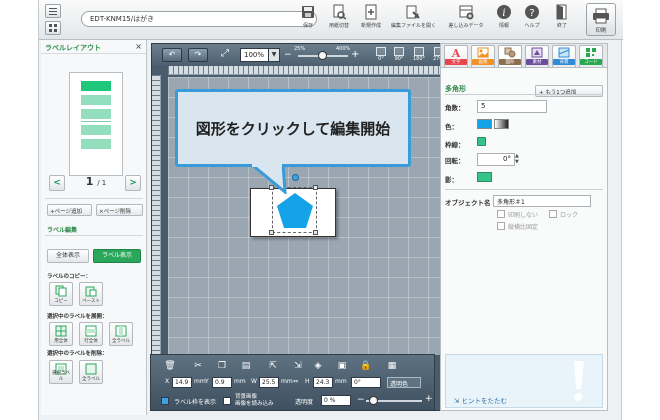 The height and width of the screenshot is (420, 660). Describe the element at coordinates (225, 55) in the screenshot. I see `fit-screen-button: ⤢` at that location.